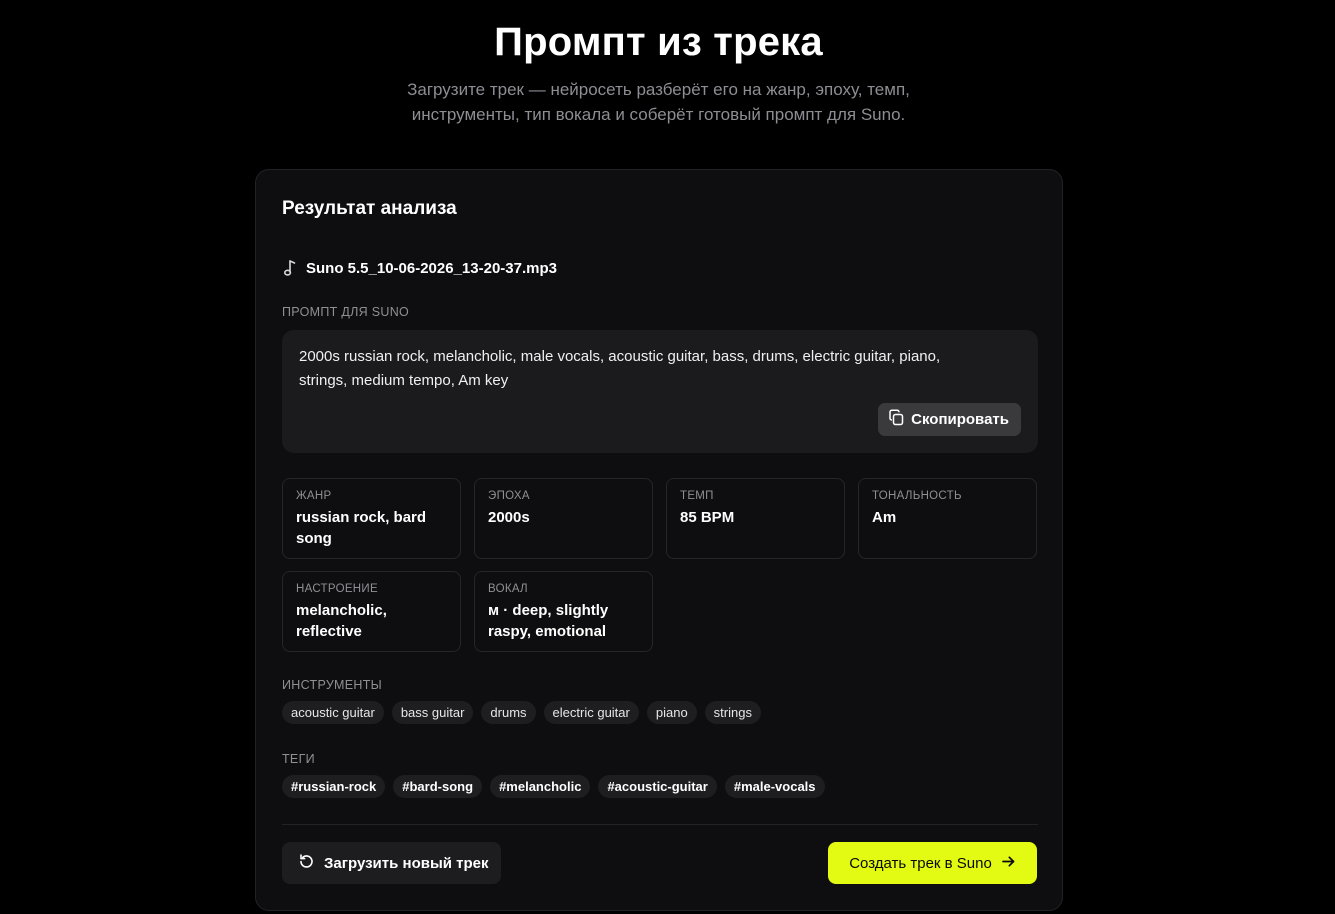 This screenshot has width=1335, height=914. What do you see at coordinates (431, 268) in the screenshot?
I see `file-name: Suno 5.5_10-06-2026_13-20-37.mp3` at bounding box center [431, 268].